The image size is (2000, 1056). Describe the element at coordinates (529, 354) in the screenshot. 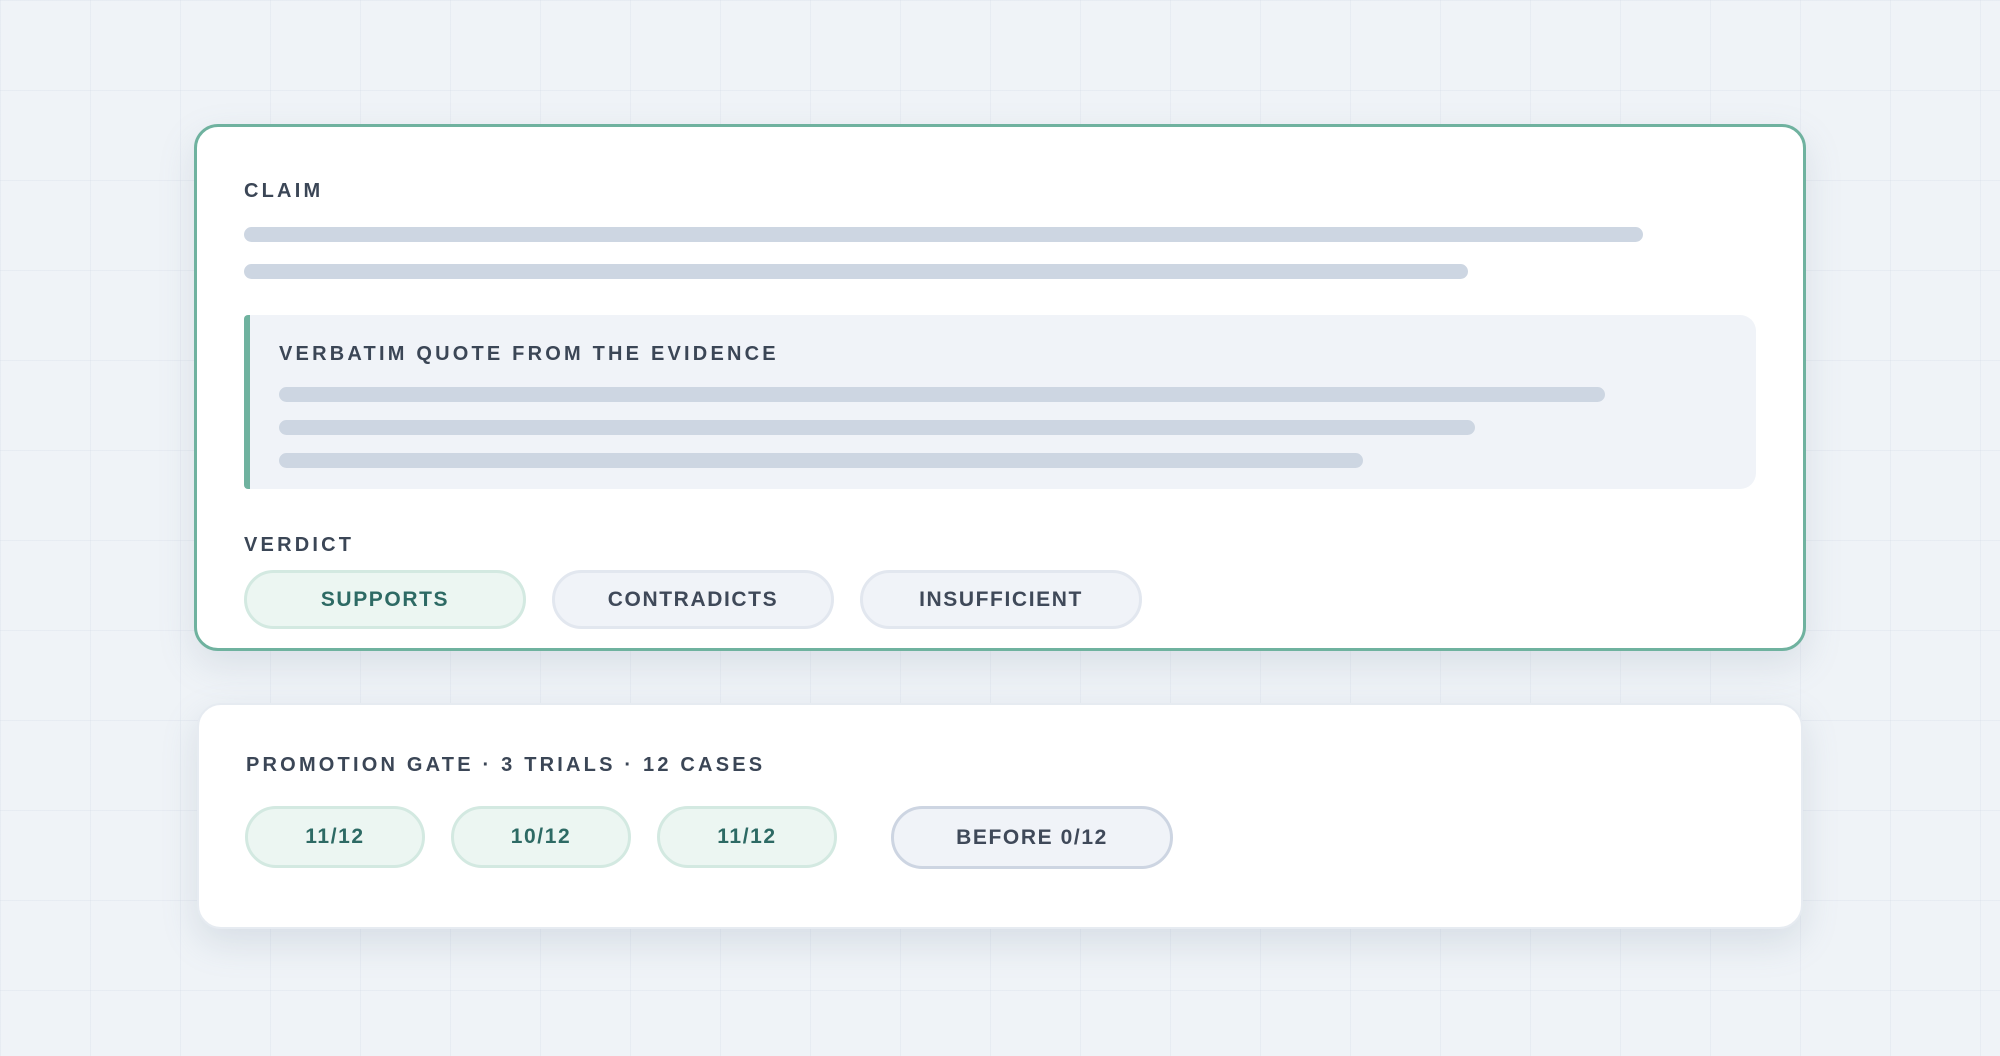

I see `quote-label: VERBATIM QUOTE FROM THE EVIDENCE` at that location.